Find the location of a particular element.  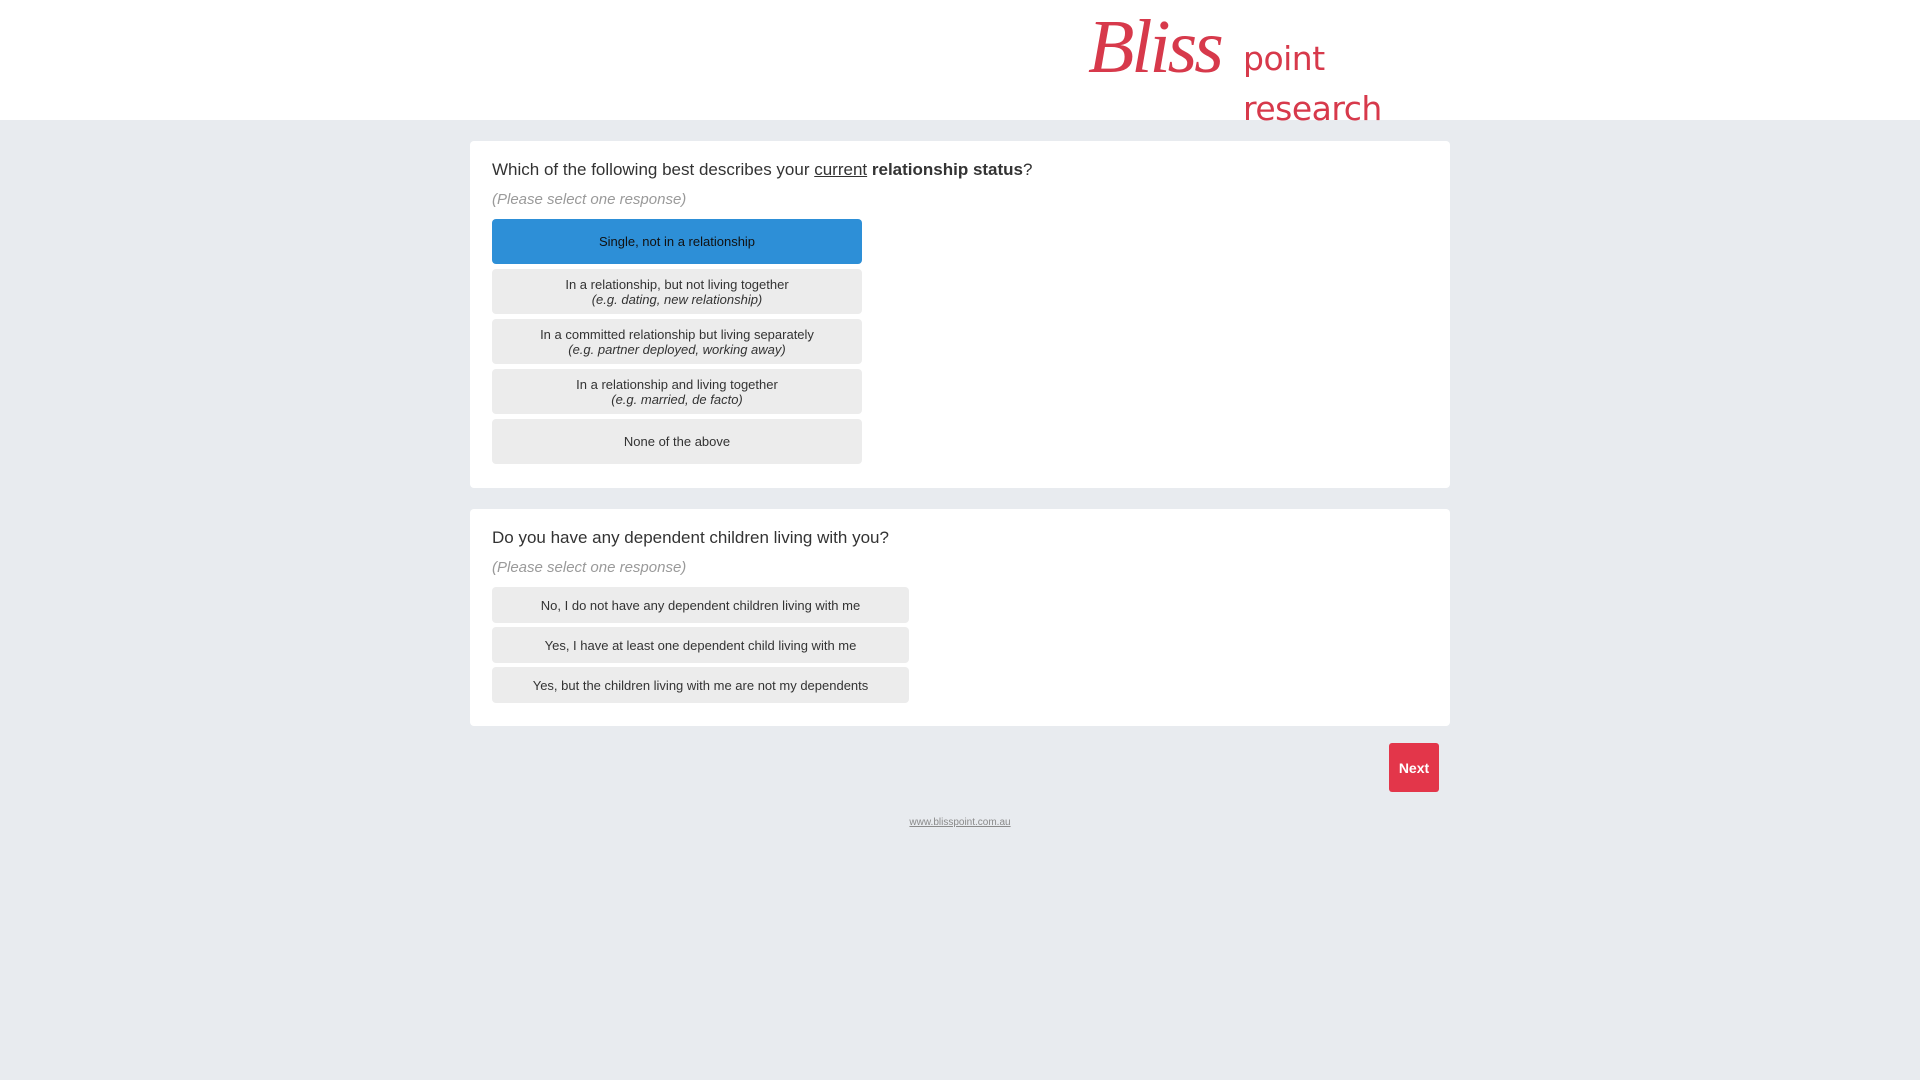

option-example: (e.g. partner deployed, working away) is located at coordinates (677, 349).